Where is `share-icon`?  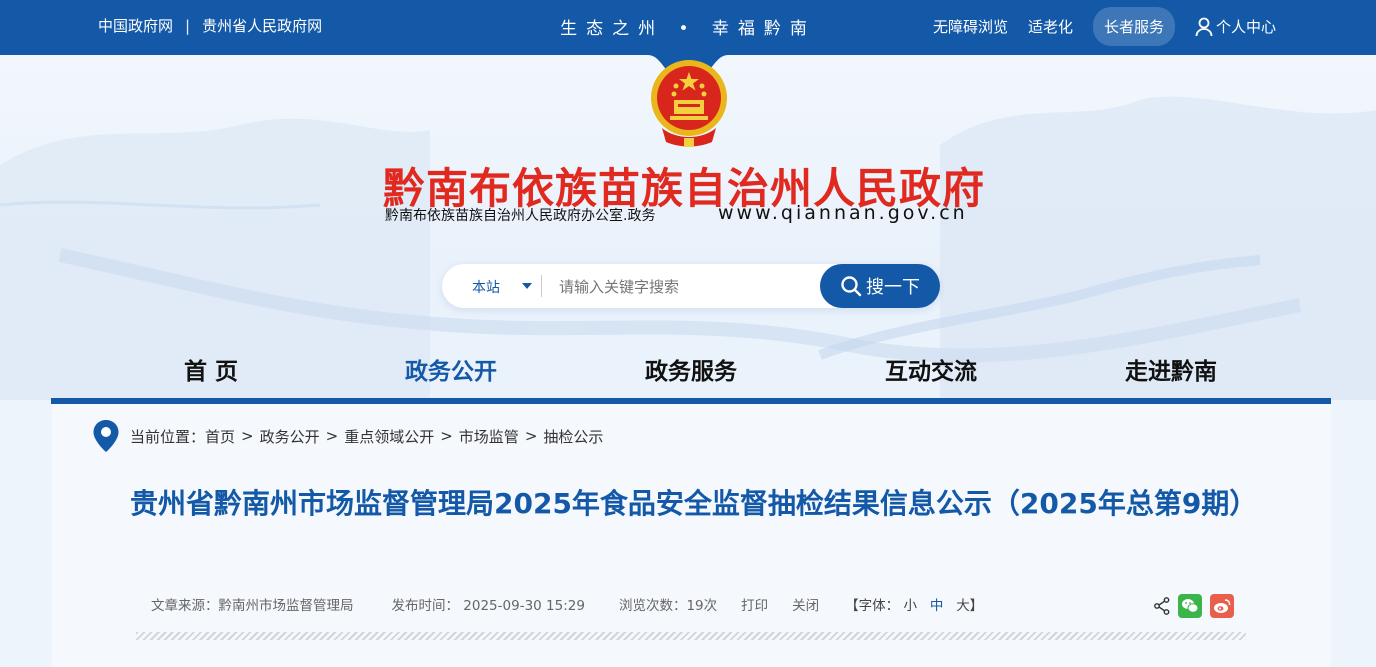
share-icon is located at coordinates (1162, 606).